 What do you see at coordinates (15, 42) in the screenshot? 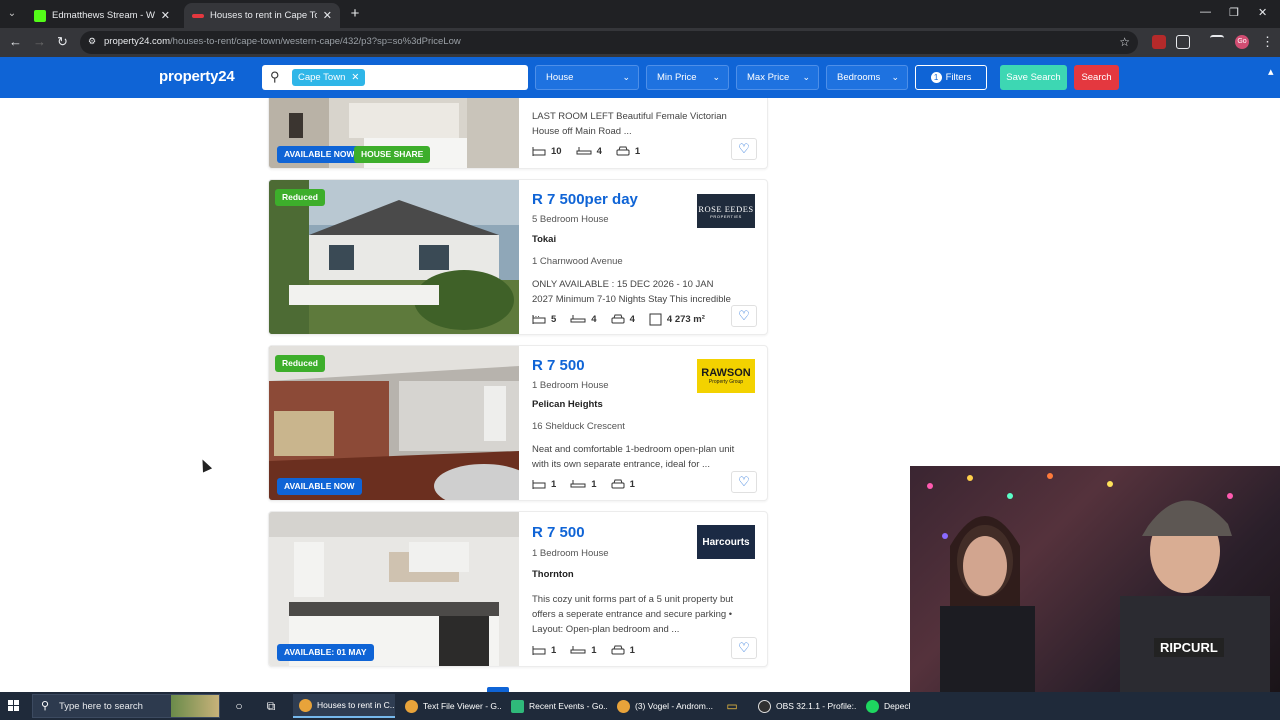
I see `back-arrow-icon: ←` at bounding box center [15, 42].